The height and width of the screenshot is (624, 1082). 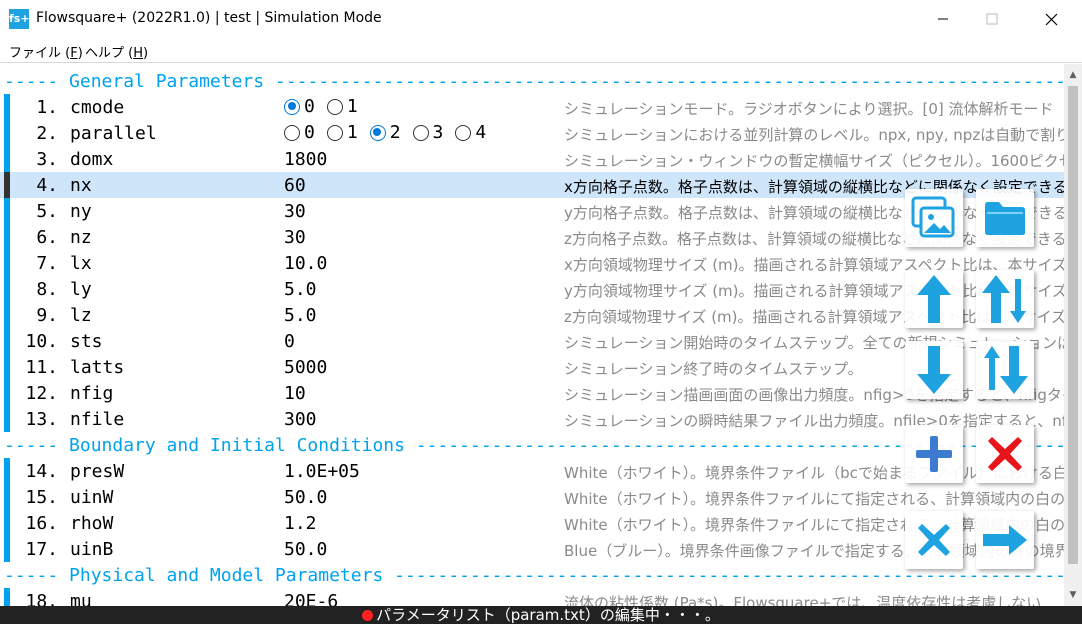 I want to click on radio-label: 3, so click(x=438, y=132).